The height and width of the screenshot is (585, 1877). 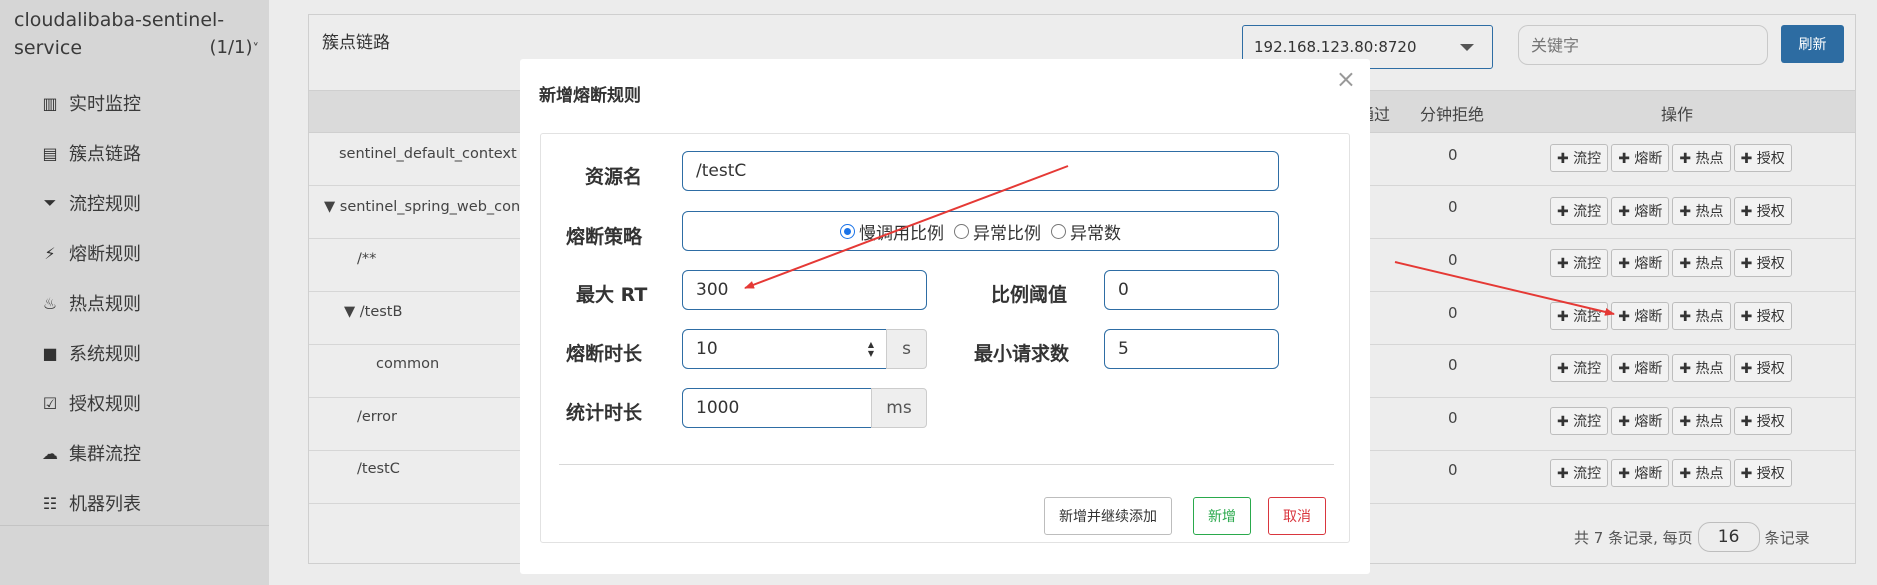 What do you see at coordinates (899, 408) in the screenshot?
I see `stat-interval-unit: ms` at bounding box center [899, 408].